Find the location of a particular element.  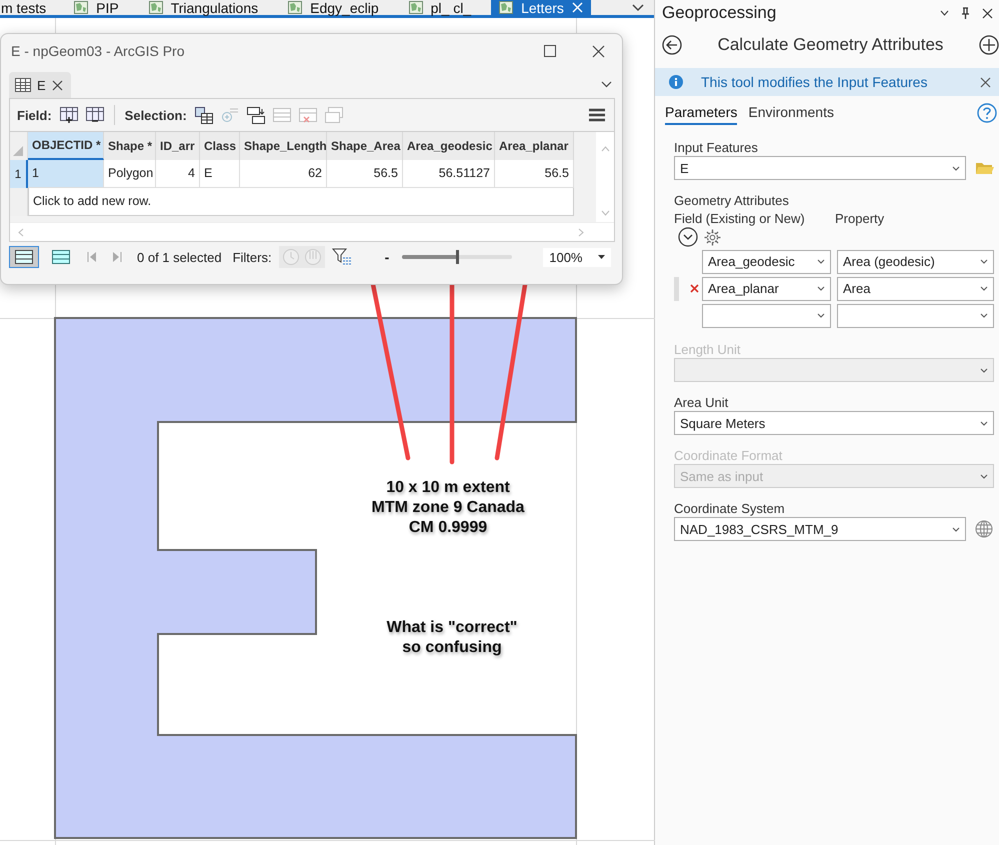

column-header: Area_geodesic is located at coordinates (449, 146).